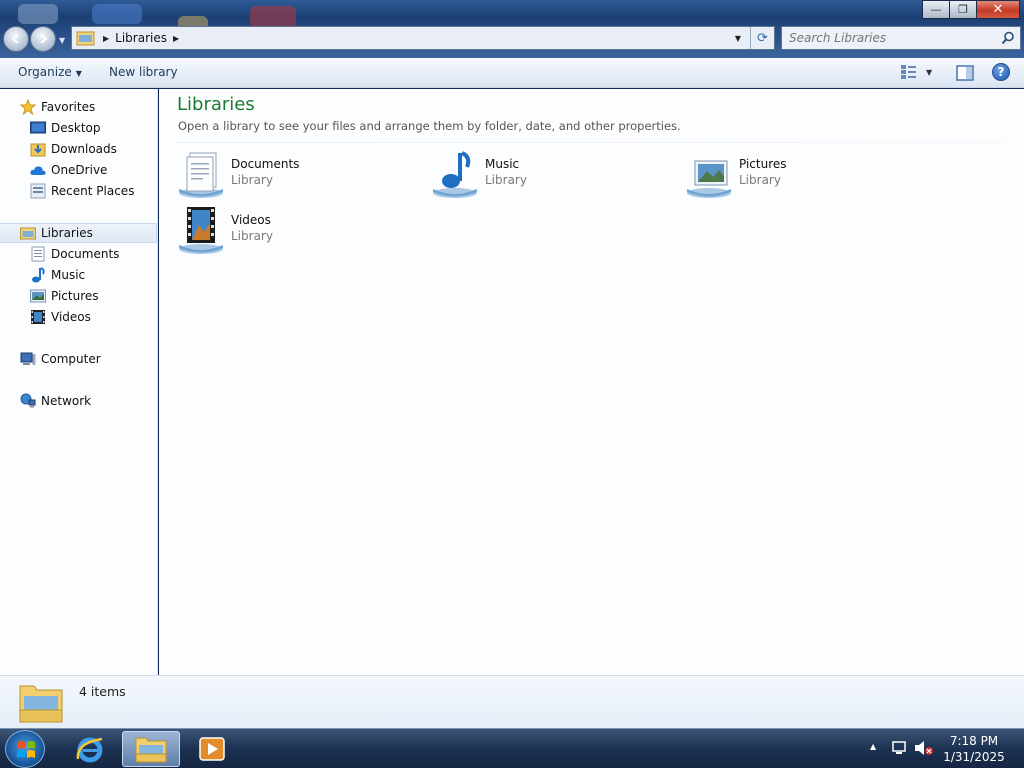  Describe the element at coordinates (738, 38) in the screenshot. I see `address-dropdown-icon: ▼` at that location.